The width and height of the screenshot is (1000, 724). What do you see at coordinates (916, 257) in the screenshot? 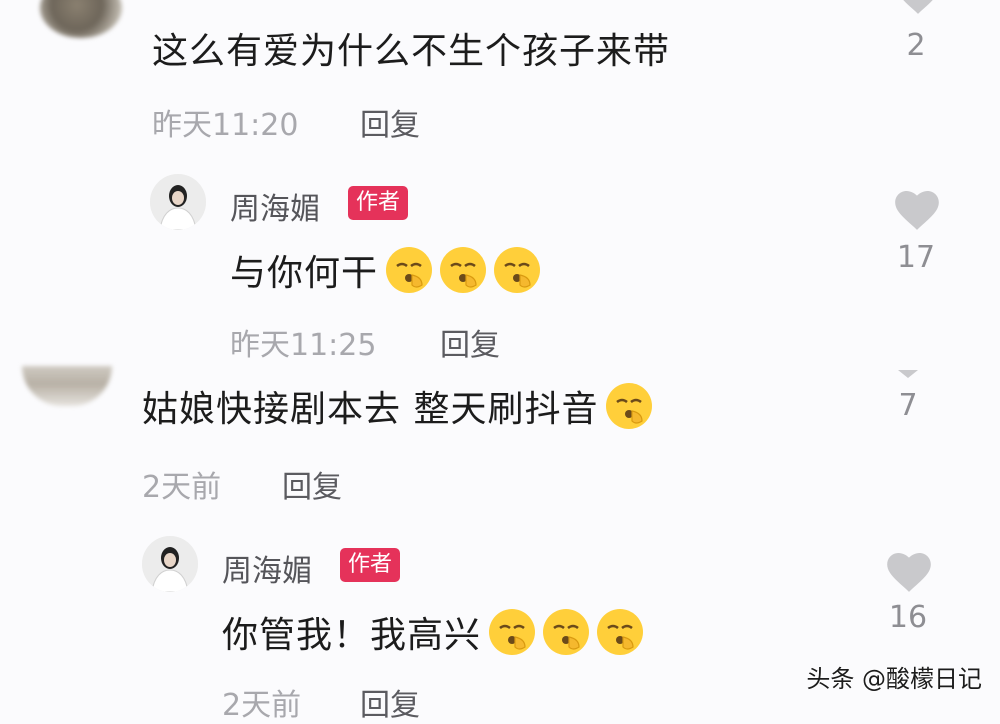
I see `like-count: 17` at bounding box center [916, 257].